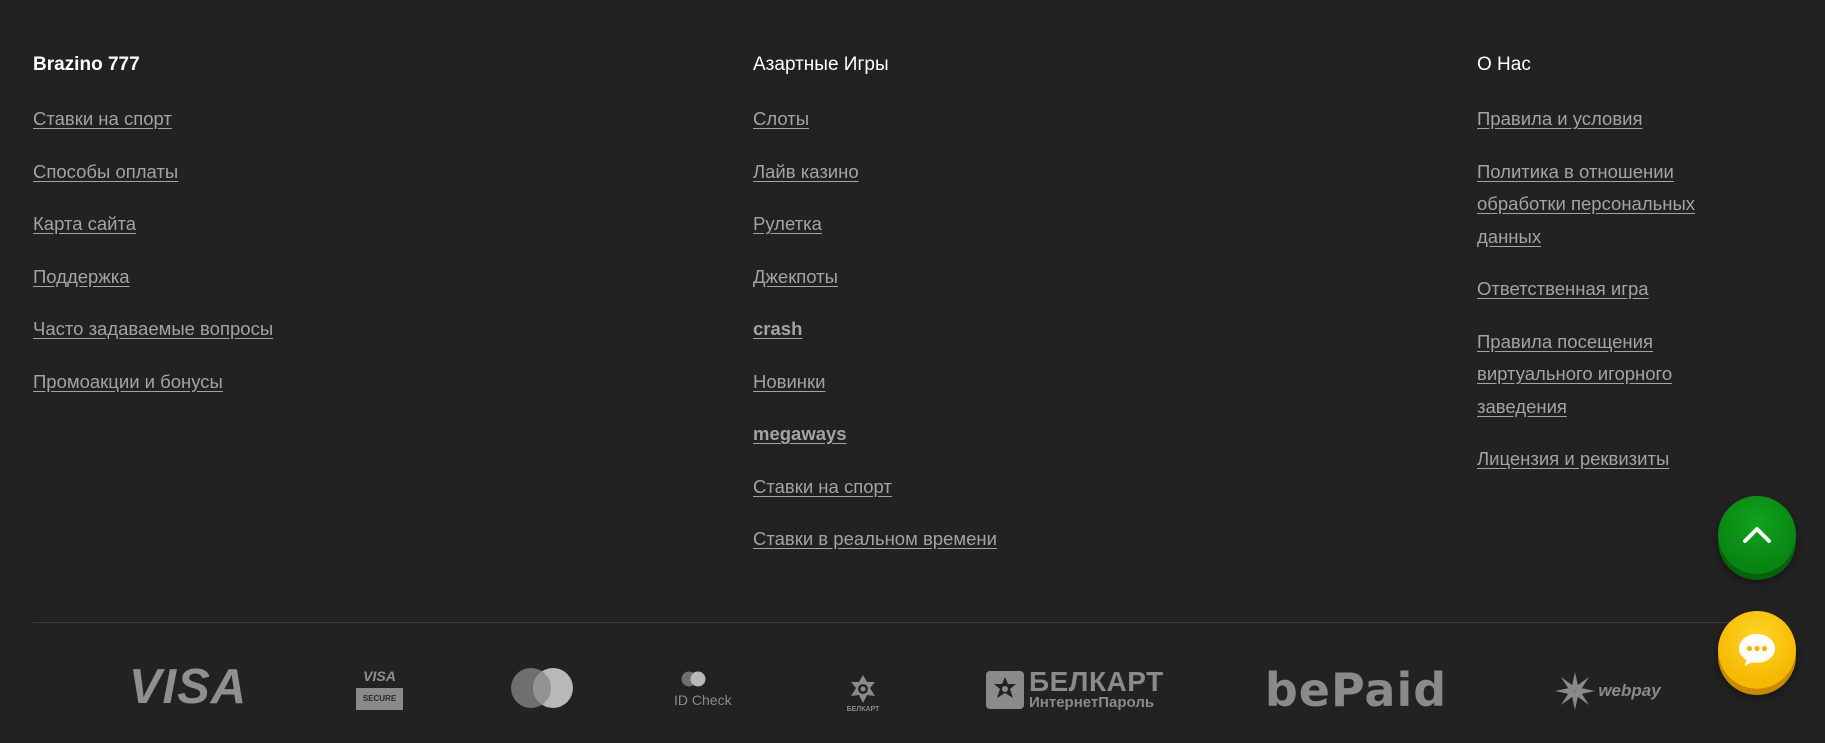 The image size is (1825, 743). Describe the element at coordinates (1096, 681) in the screenshot. I see `belkart-title-text: БЕЛКАРТ` at that location.